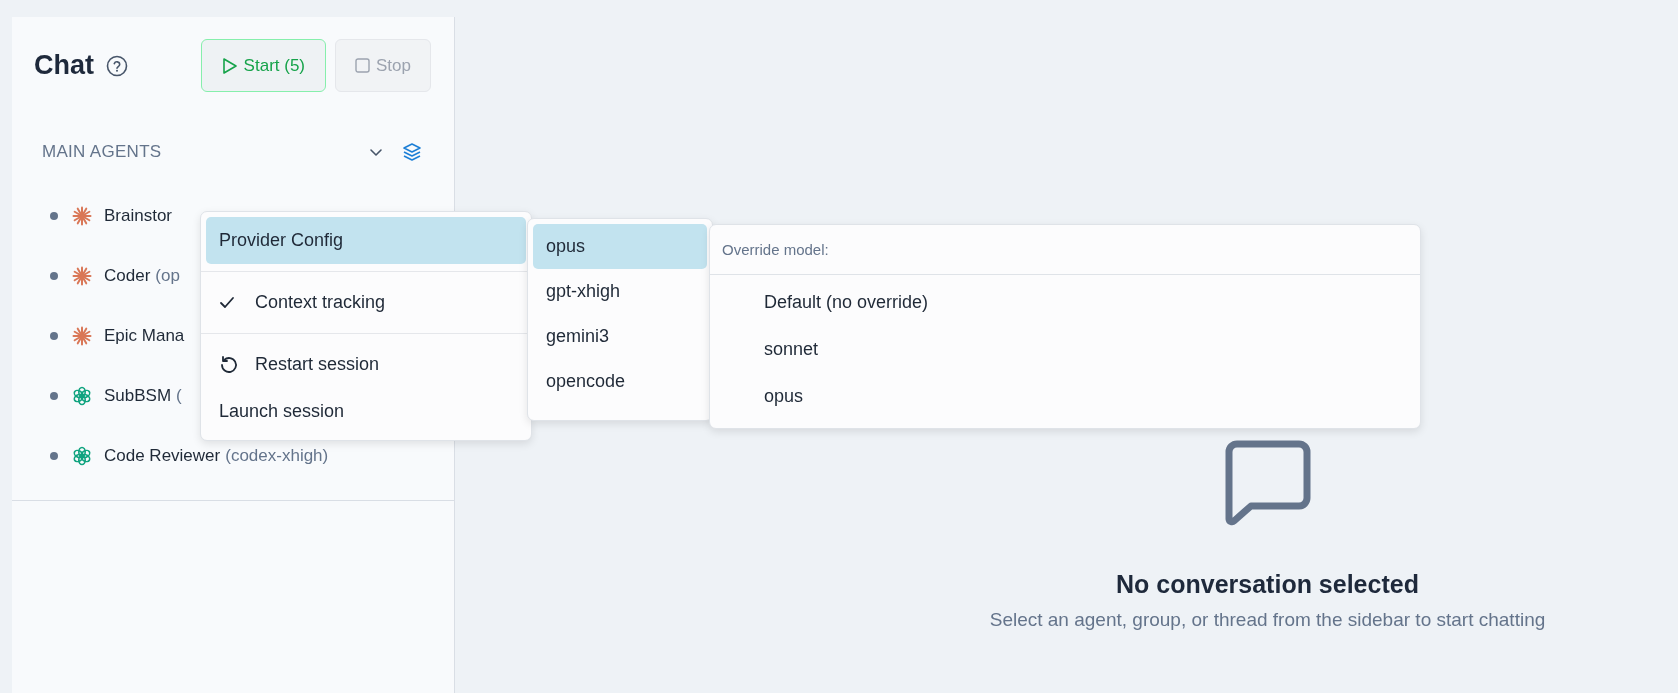 Image resolution: width=1678 pixels, height=693 pixels. I want to click on empty-state-title: No conversation selected, so click(1267, 584).